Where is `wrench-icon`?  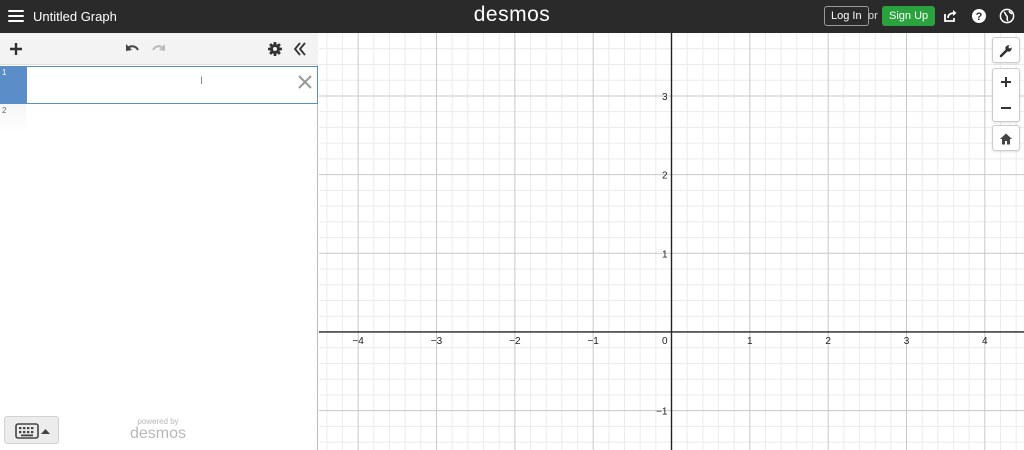 wrench-icon is located at coordinates (1006, 51).